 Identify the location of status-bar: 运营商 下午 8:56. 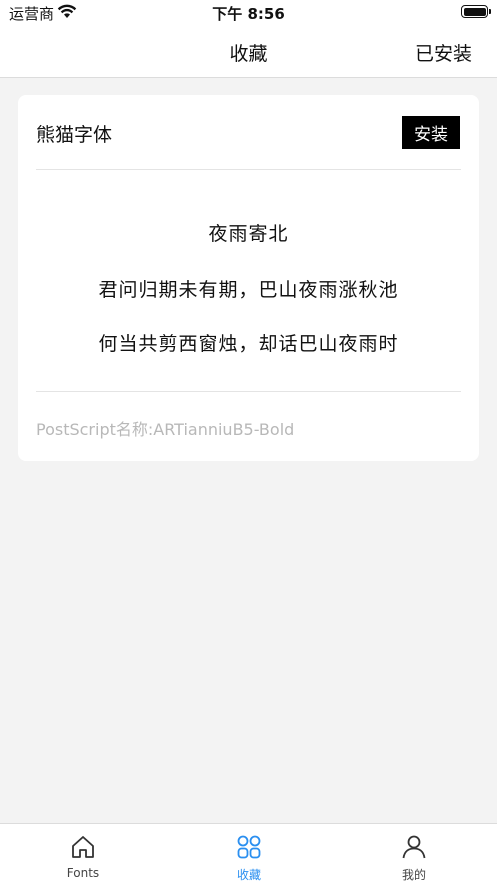
(248, 13).